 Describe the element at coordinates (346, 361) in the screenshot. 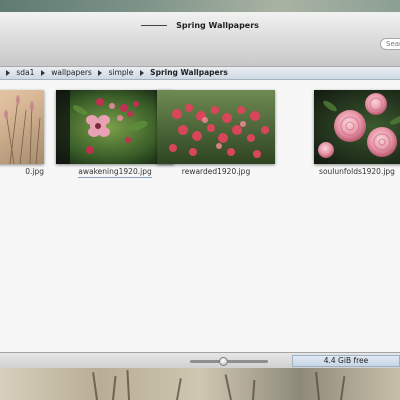

I see `free-space-indicator: 4.4 GiB free` at that location.